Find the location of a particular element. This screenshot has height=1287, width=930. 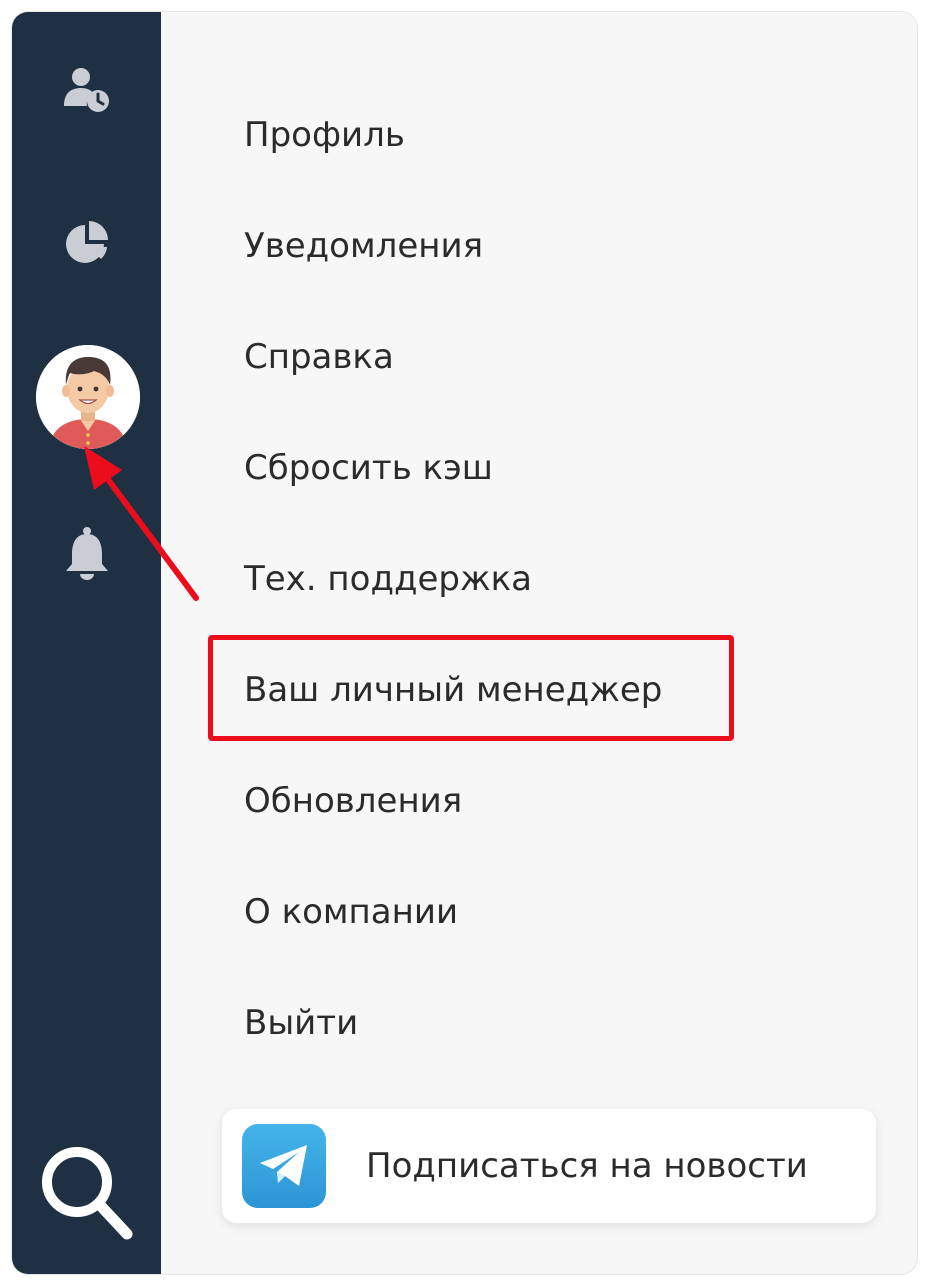

subscribe-news-button: Подписаться на новости is located at coordinates (549, 1166).